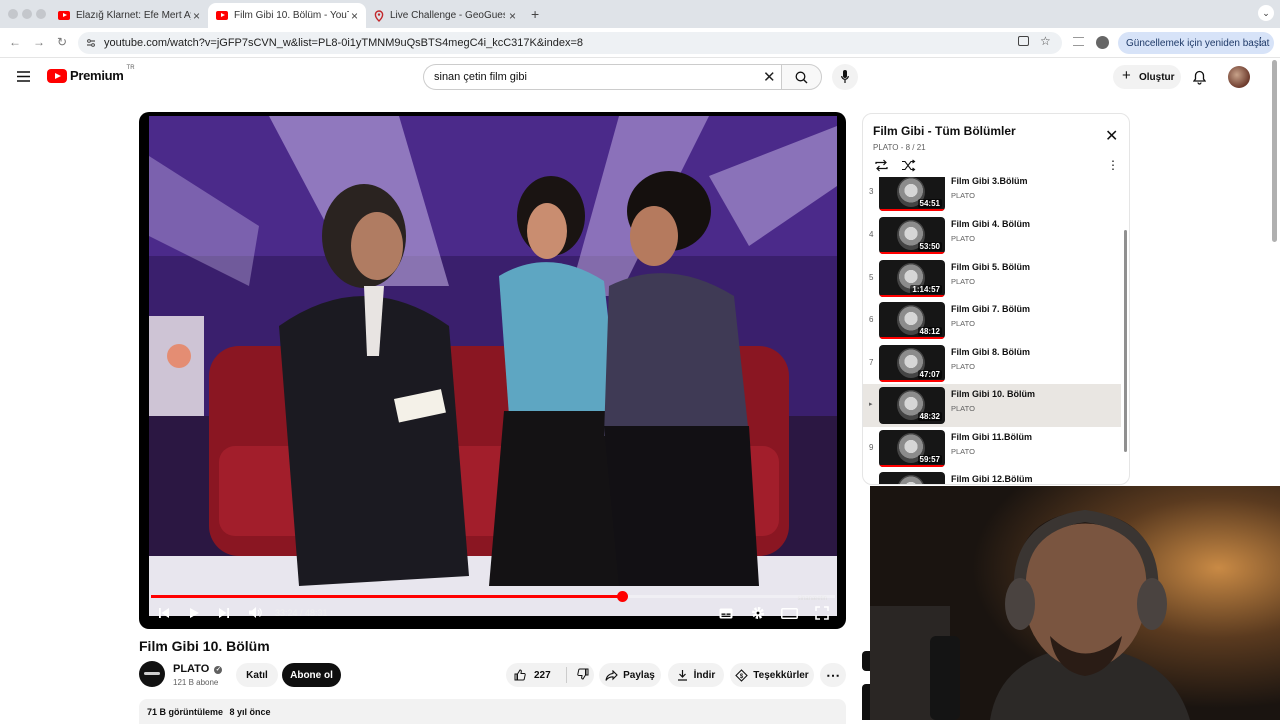  What do you see at coordinates (1147, 77) in the screenshot?
I see `create-button: + Oluştur` at bounding box center [1147, 77].